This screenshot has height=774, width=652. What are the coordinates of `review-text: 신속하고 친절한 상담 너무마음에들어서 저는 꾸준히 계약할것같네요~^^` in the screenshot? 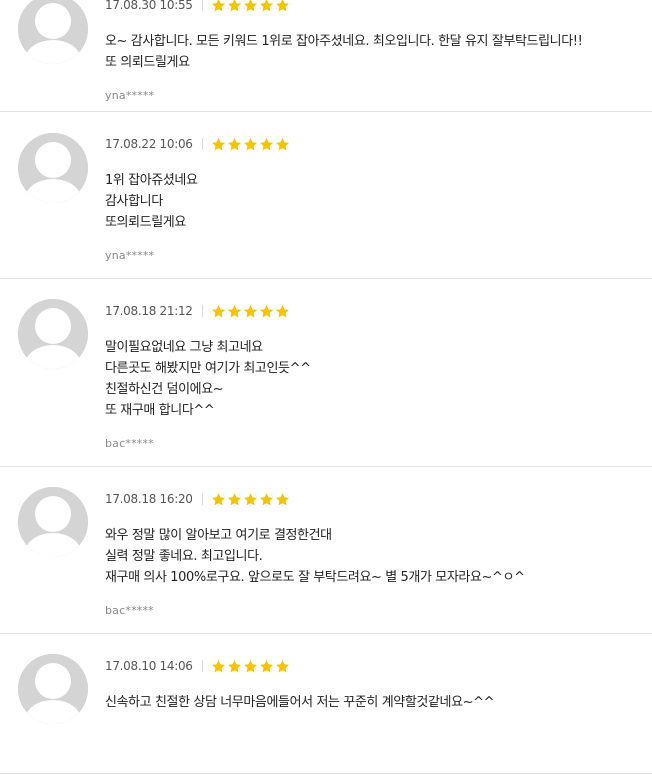 It's located at (373, 702).